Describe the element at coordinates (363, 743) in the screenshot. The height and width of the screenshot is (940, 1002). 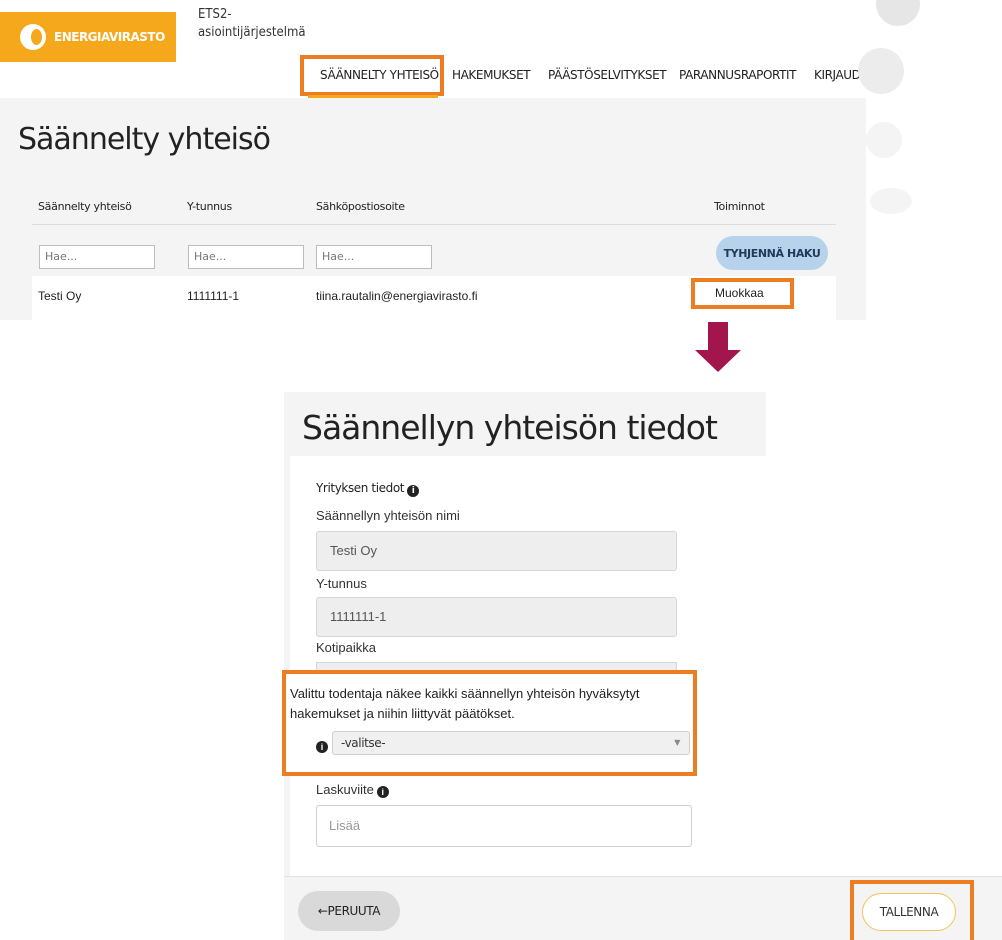
I see `verifier-select-value: -valitse-` at that location.